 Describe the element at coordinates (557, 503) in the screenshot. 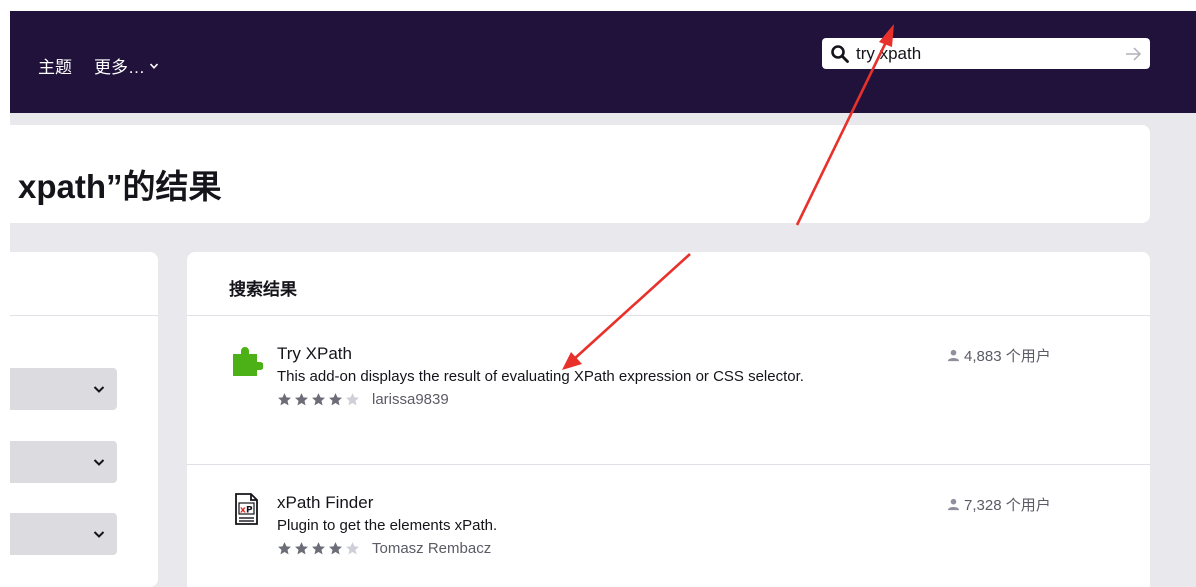

I see `result-title: xPath Finder` at that location.